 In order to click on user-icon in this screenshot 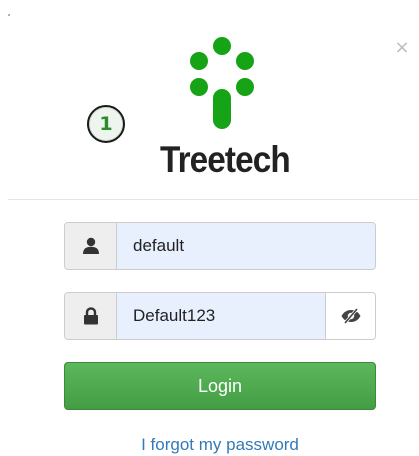, I will do `click(91, 246)`.